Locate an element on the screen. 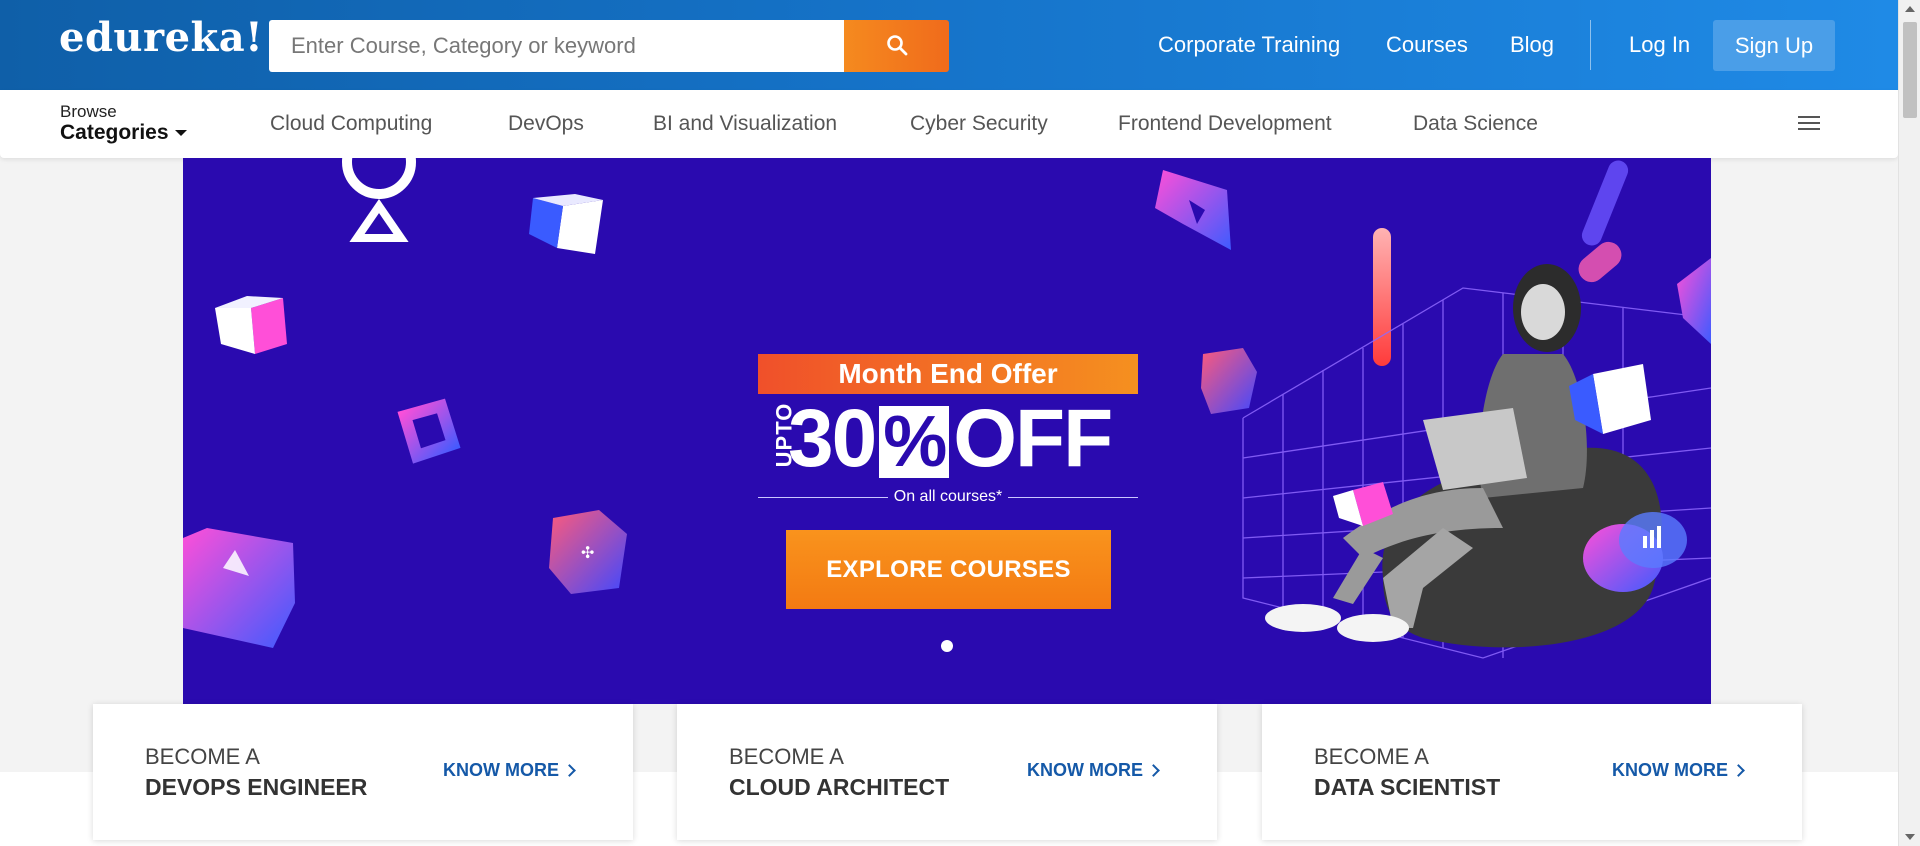  ring-shape is located at coordinates (379, 178).